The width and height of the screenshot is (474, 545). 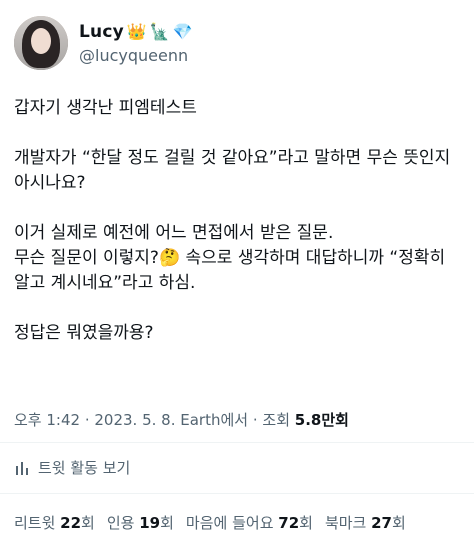 I want to click on views-suffix: 회, so click(x=342, y=420).